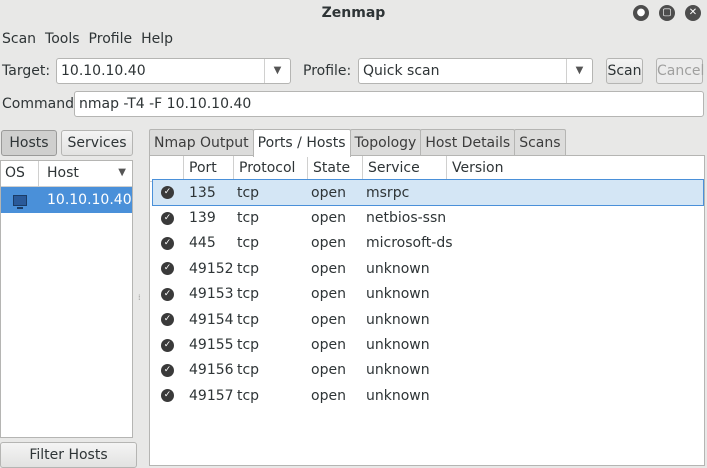  What do you see at coordinates (165, 104) in the screenshot?
I see `command-value: nmap -T4 -F 10.10.10.40` at bounding box center [165, 104].